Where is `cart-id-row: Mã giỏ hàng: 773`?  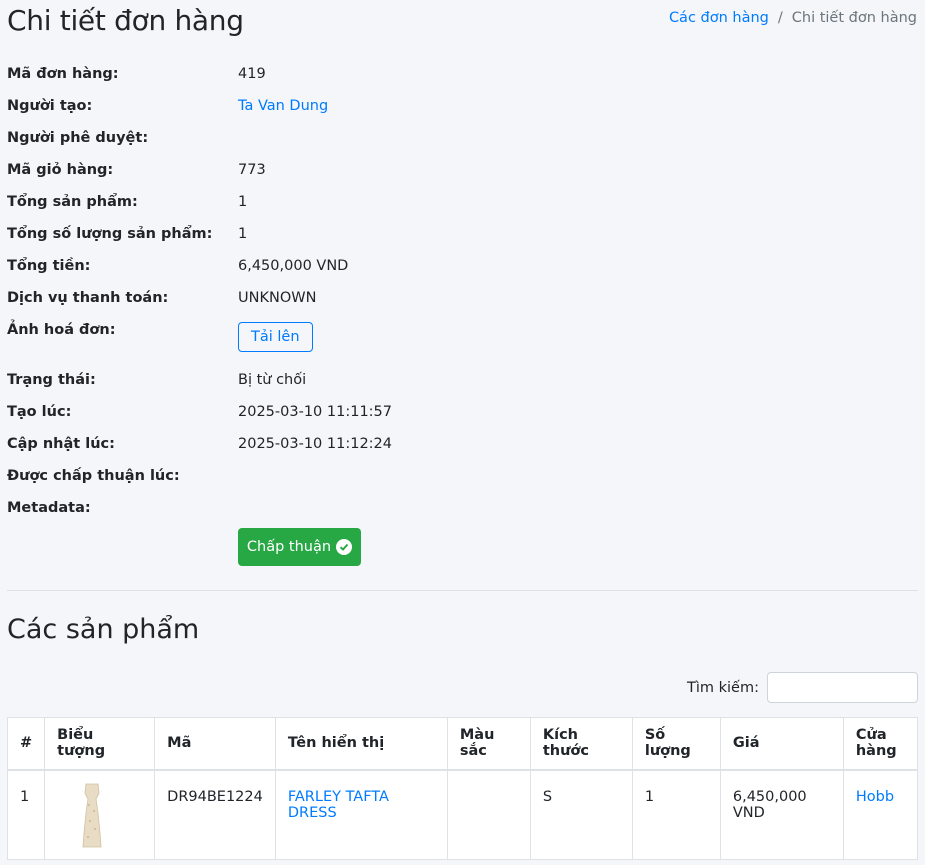
cart-id-row: Mã giỏ hàng: 773 is located at coordinates (307, 170).